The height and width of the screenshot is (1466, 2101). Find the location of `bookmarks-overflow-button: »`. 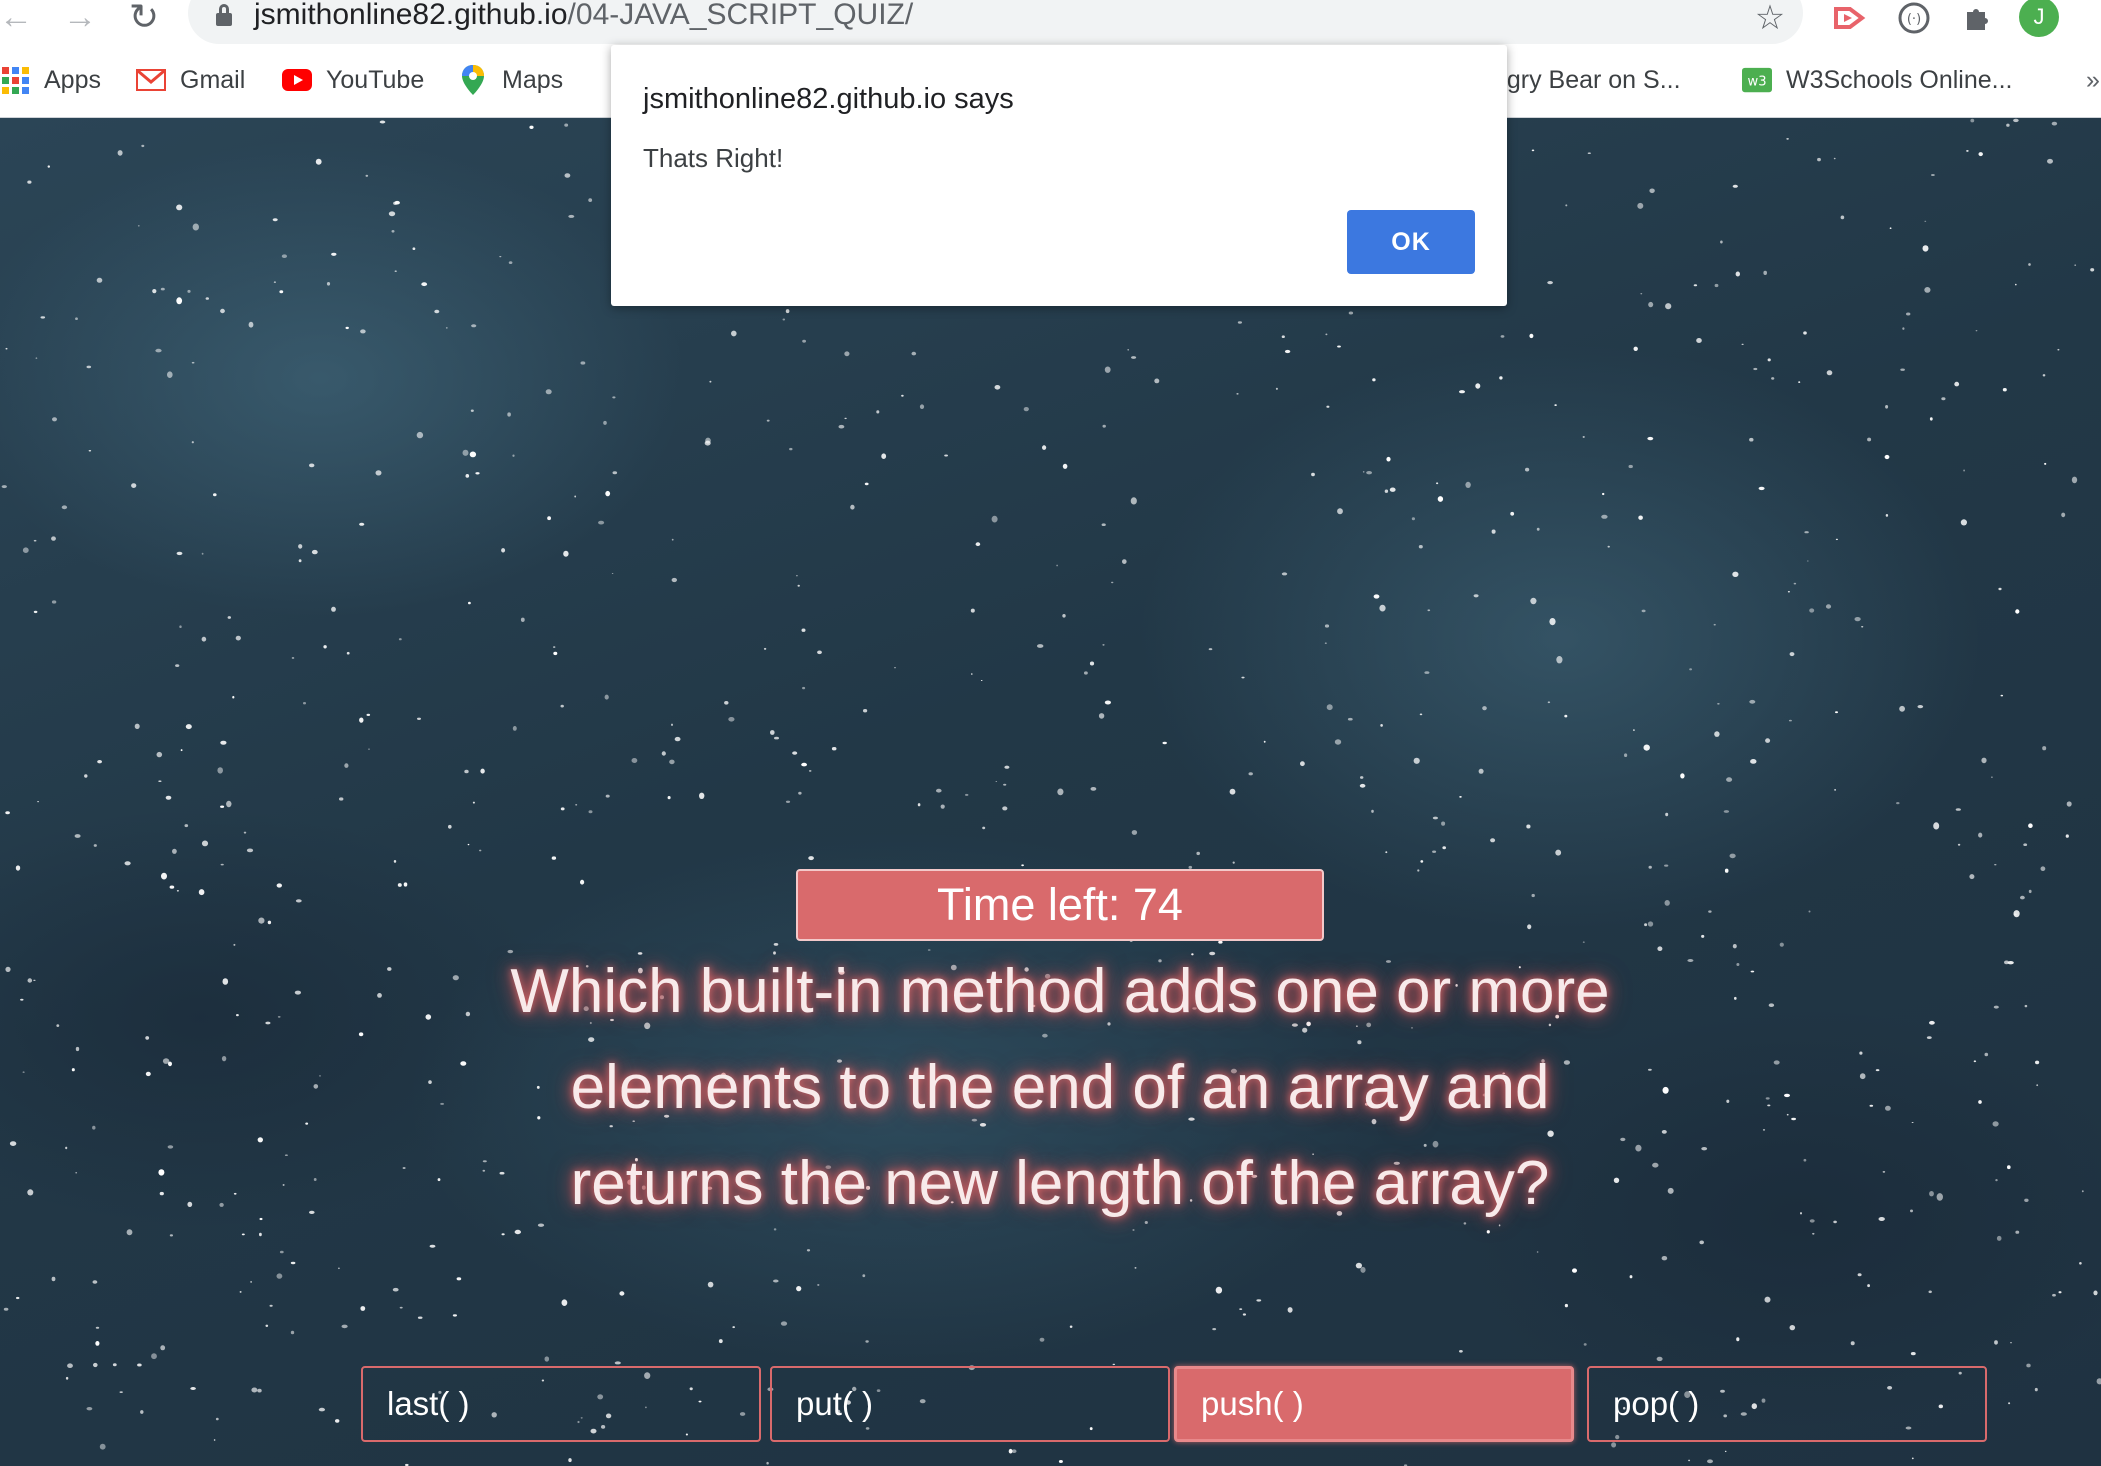

bookmarks-overflow-button: » is located at coordinates (2093, 80).